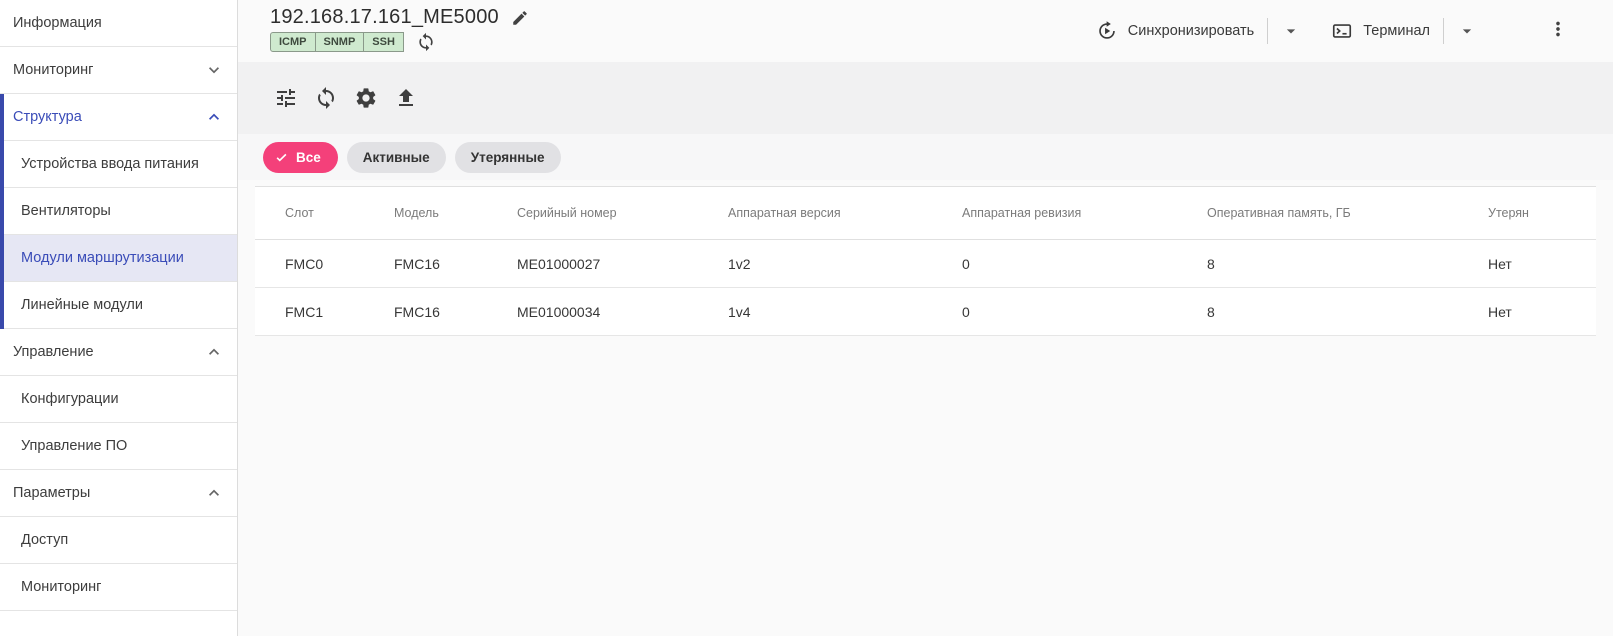 Image resolution: width=1613 pixels, height=636 pixels. I want to click on sidebar-item-label: Устройства ввода питания, so click(110, 164).